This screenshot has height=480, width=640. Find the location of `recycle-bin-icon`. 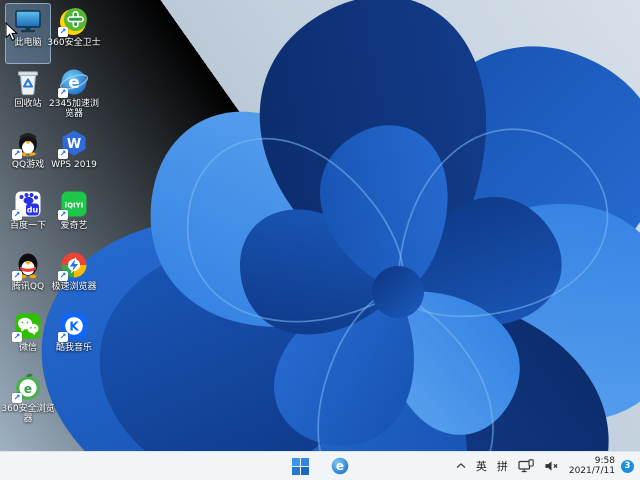

recycle-bin-icon is located at coordinates (28, 82).